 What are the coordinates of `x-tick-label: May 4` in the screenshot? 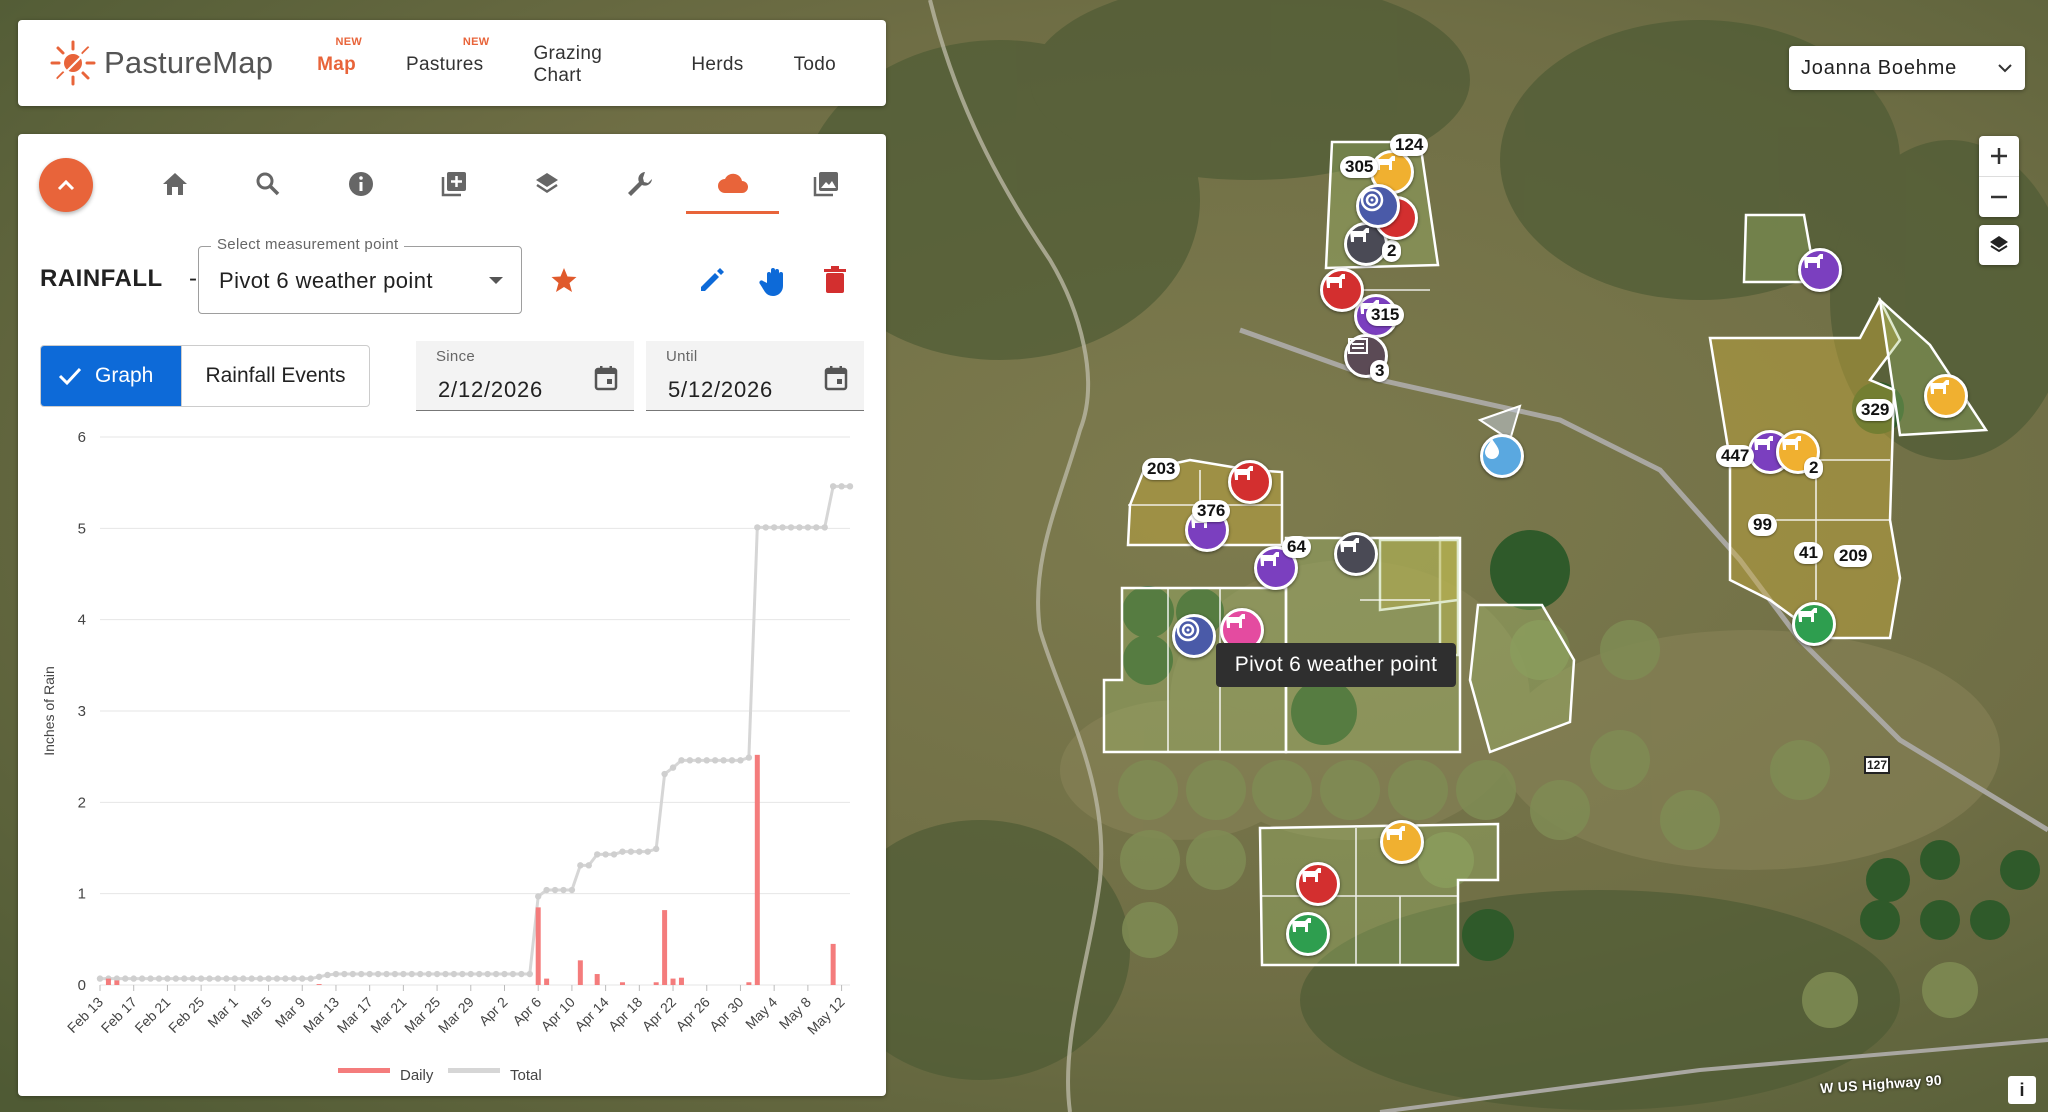 It's located at (761, 1013).